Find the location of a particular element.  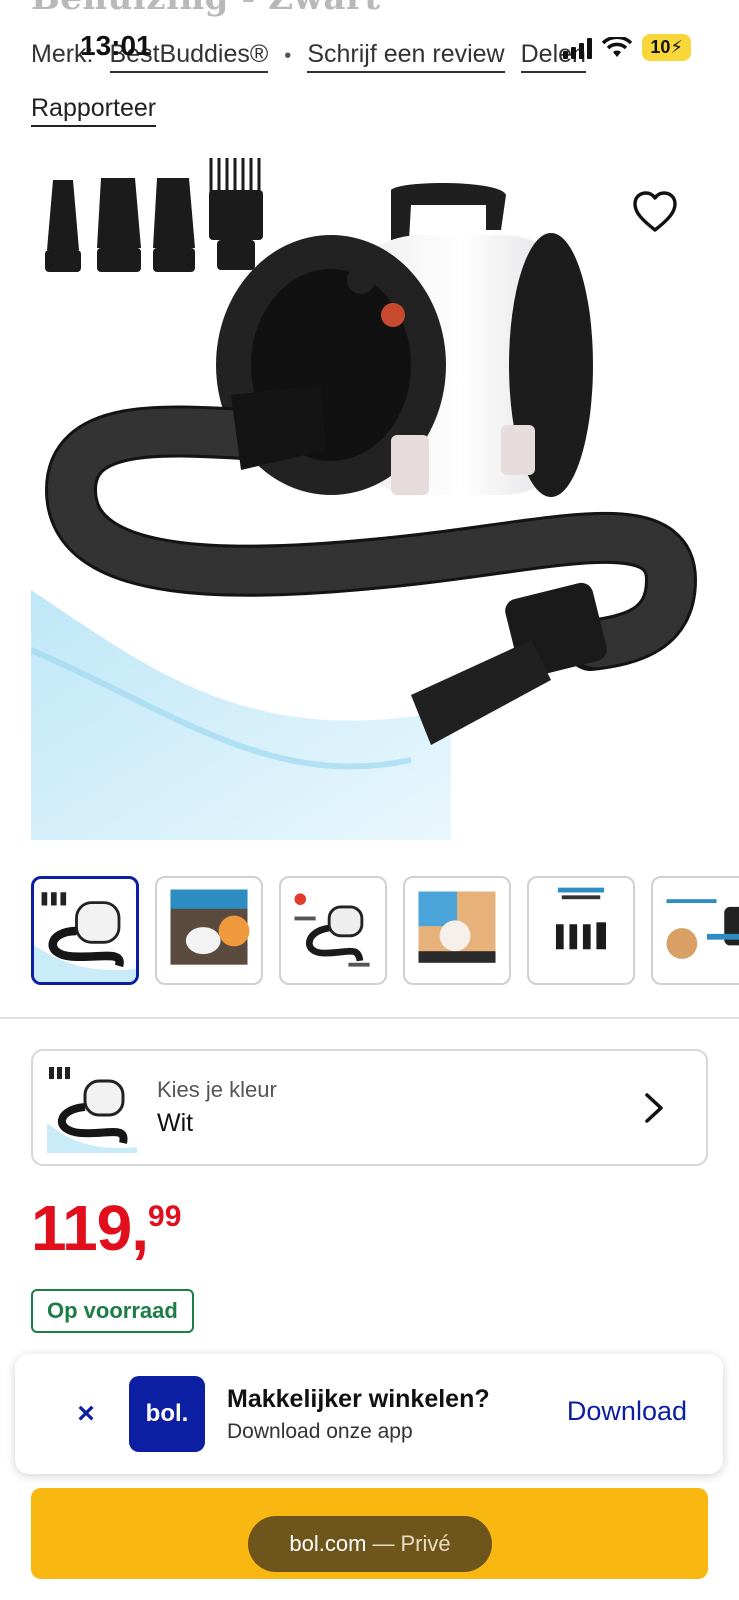

browser-url-pill: bol.com — Privé is located at coordinates (370, 1544).